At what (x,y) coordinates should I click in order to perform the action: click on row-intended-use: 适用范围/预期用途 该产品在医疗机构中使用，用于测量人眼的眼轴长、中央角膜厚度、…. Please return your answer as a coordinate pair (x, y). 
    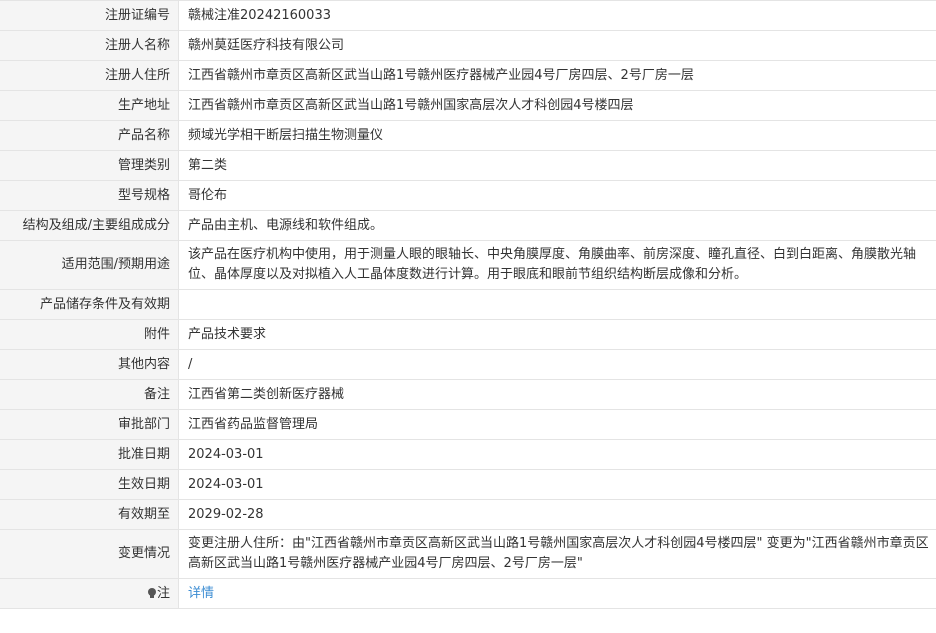
    Looking at the image, I should click on (468, 265).